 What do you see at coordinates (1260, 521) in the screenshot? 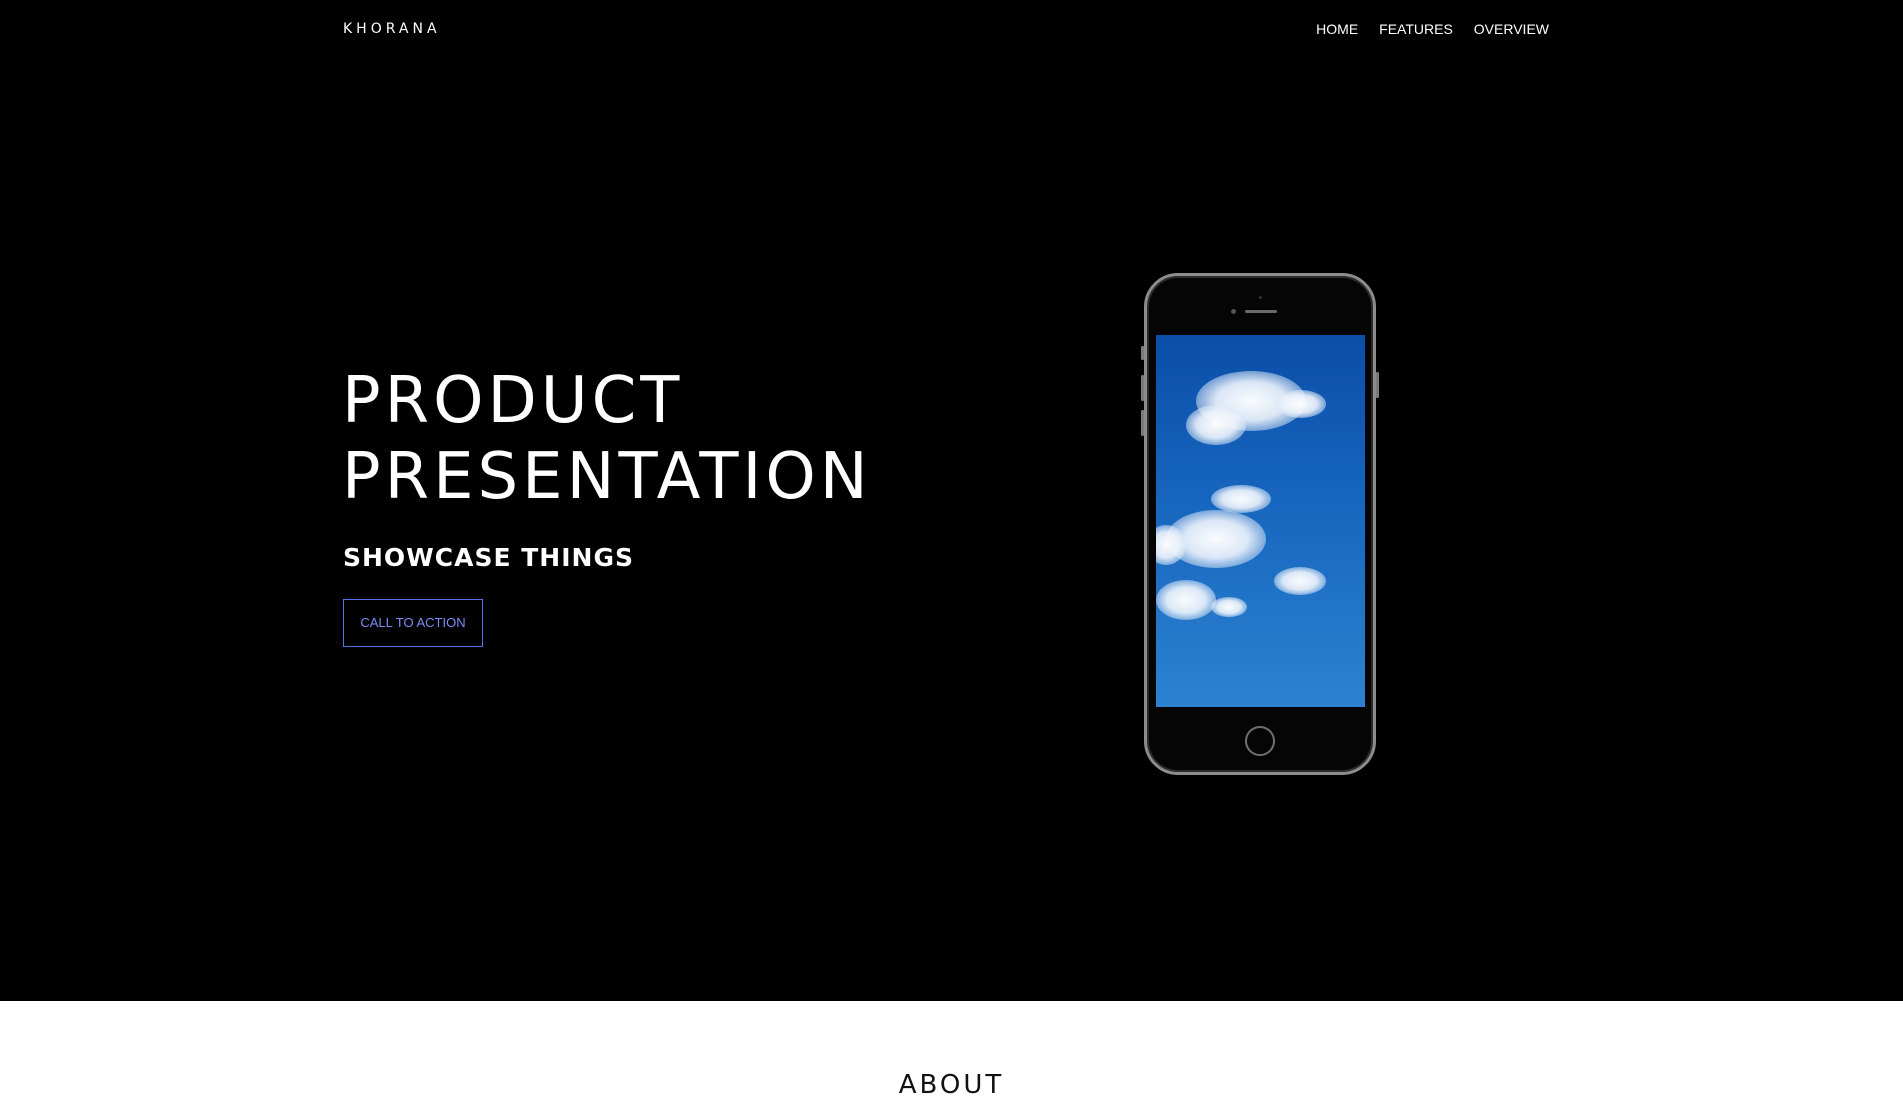
I see `phone-screen-sky-wallpaper` at bounding box center [1260, 521].